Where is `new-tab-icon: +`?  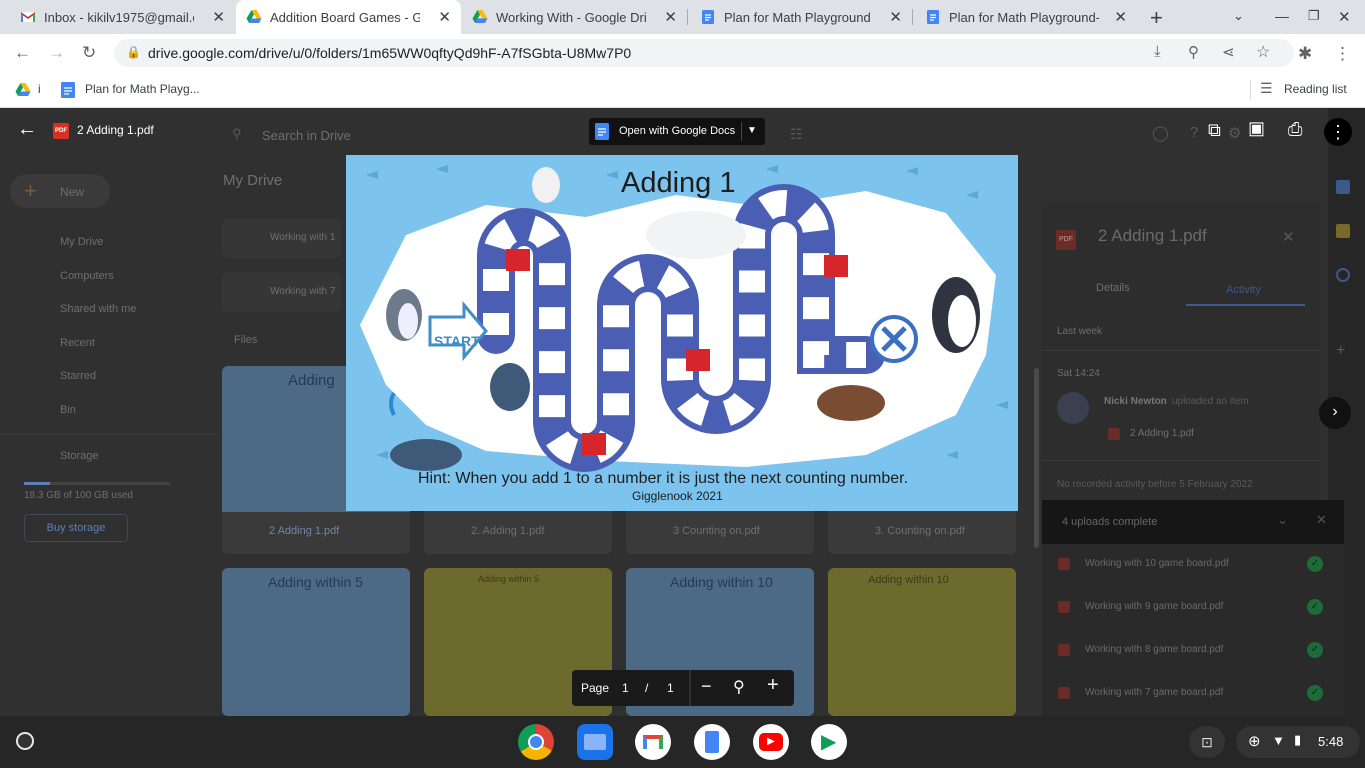
new-tab-icon: + is located at coordinates (1156, 18).